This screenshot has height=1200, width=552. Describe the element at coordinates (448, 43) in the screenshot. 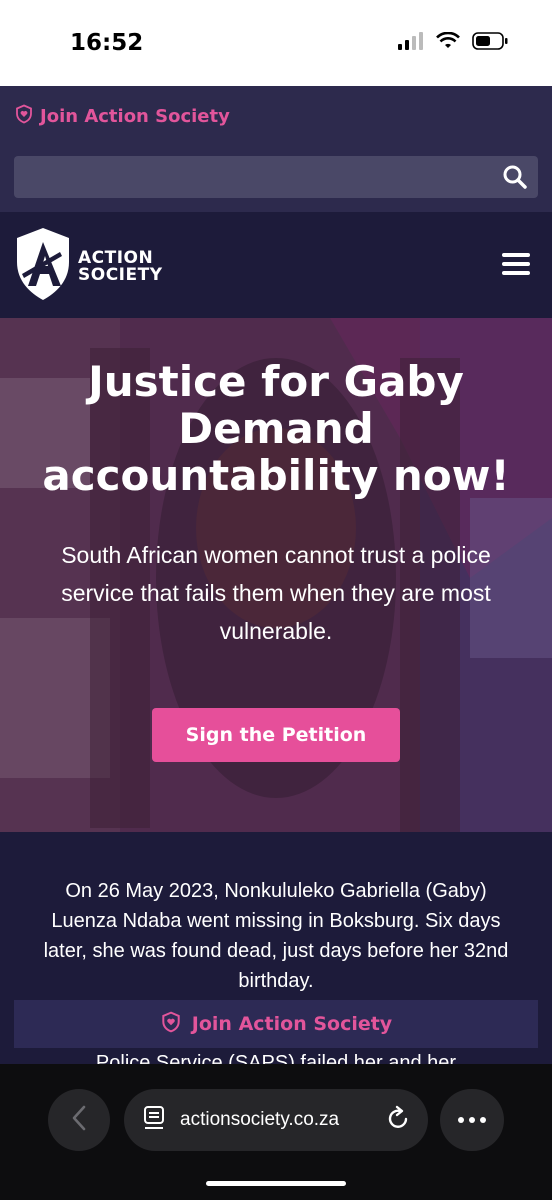

I see `wifi-icon` at that location.